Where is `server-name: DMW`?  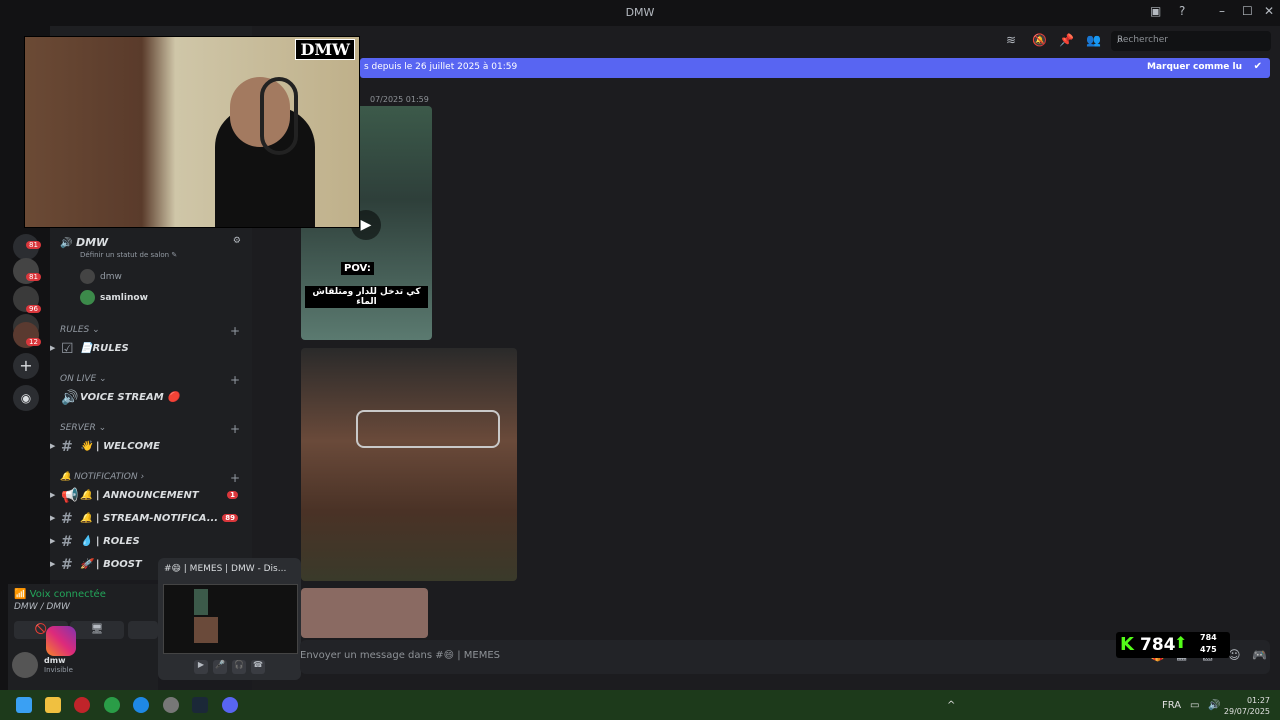
server-name: DMW is located at coordinates (92, 242).